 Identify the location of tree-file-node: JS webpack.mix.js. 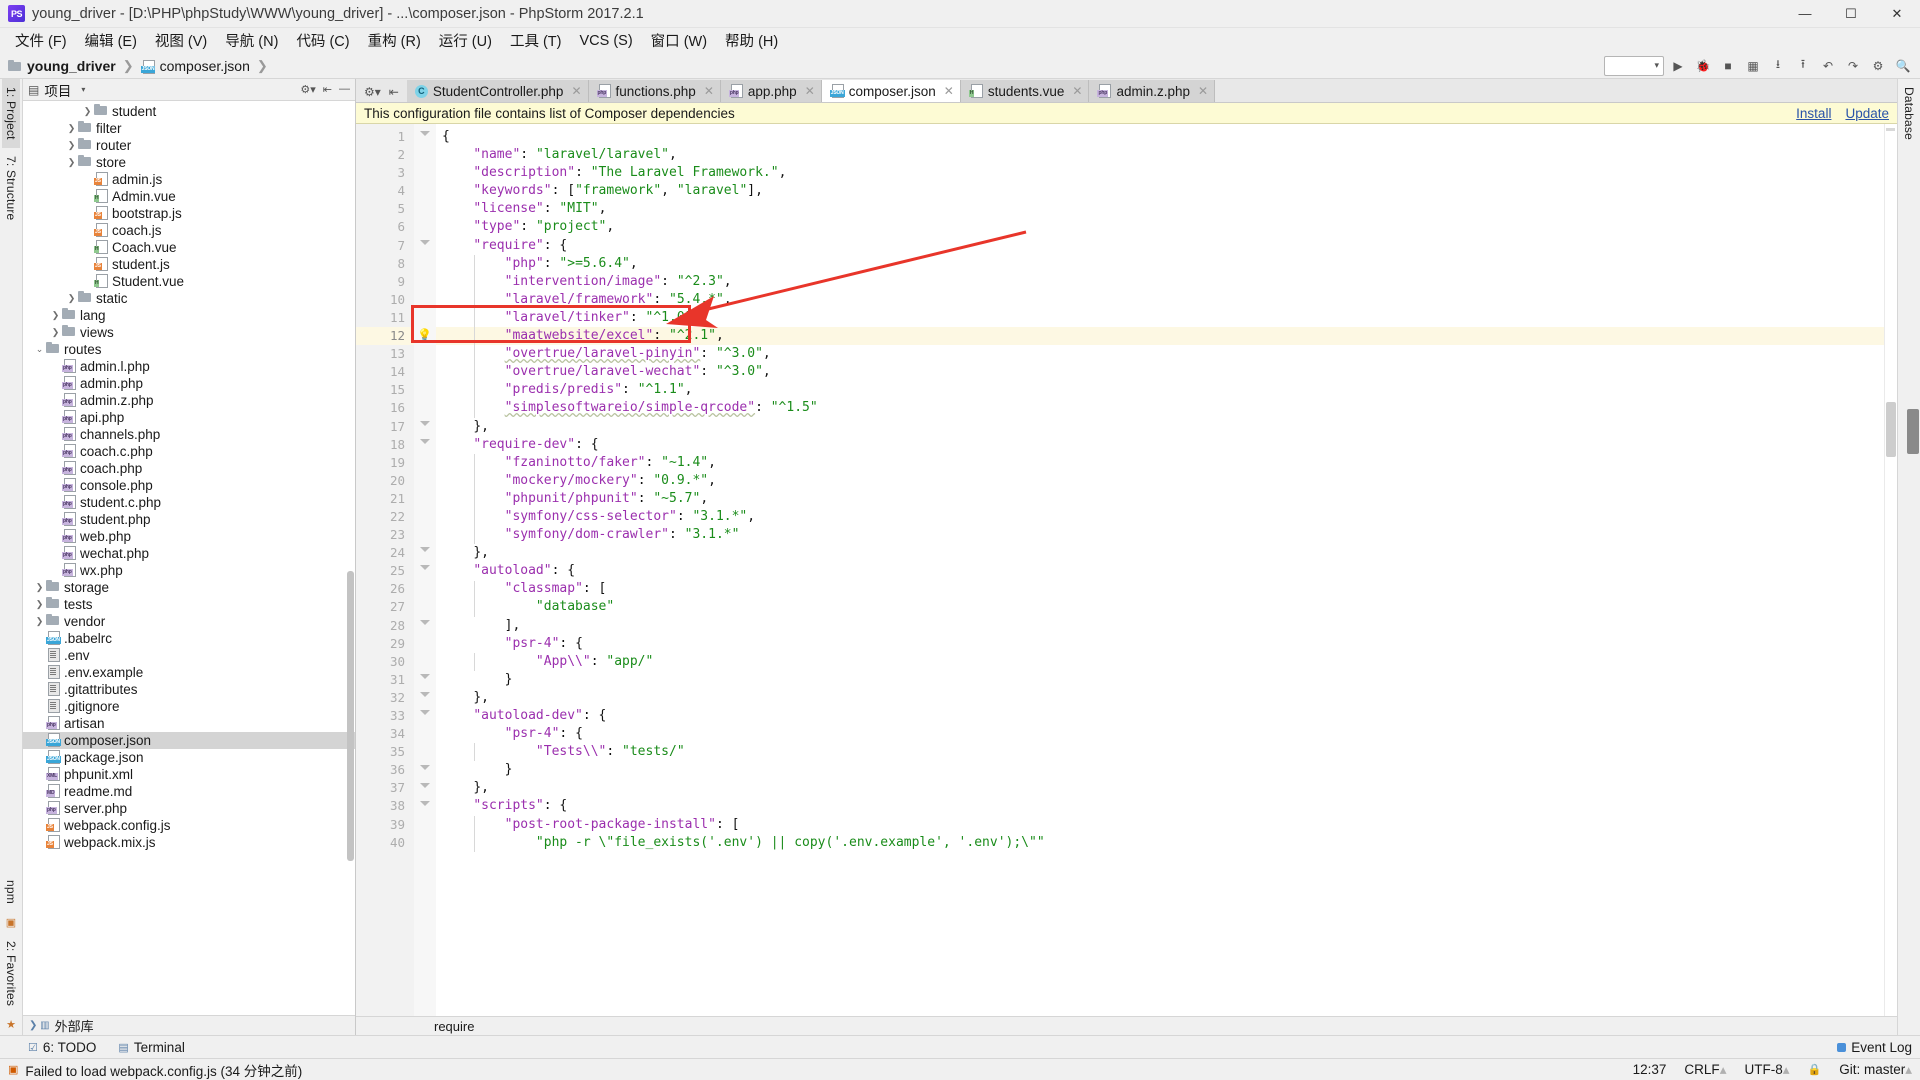
(189, 842).